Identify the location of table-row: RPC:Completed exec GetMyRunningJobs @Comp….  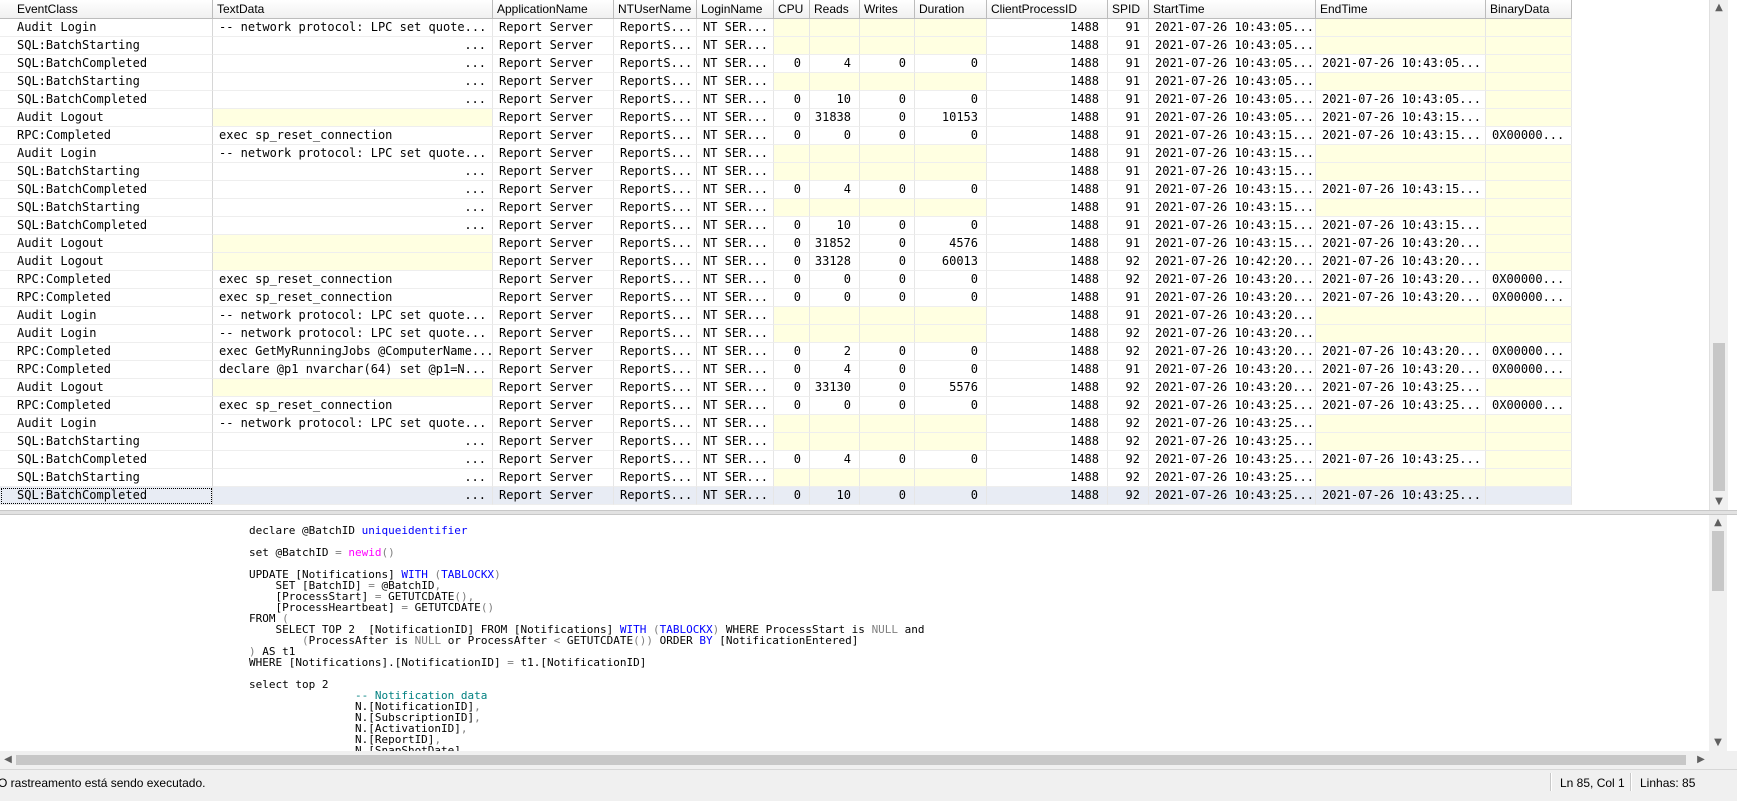
(796, 352).